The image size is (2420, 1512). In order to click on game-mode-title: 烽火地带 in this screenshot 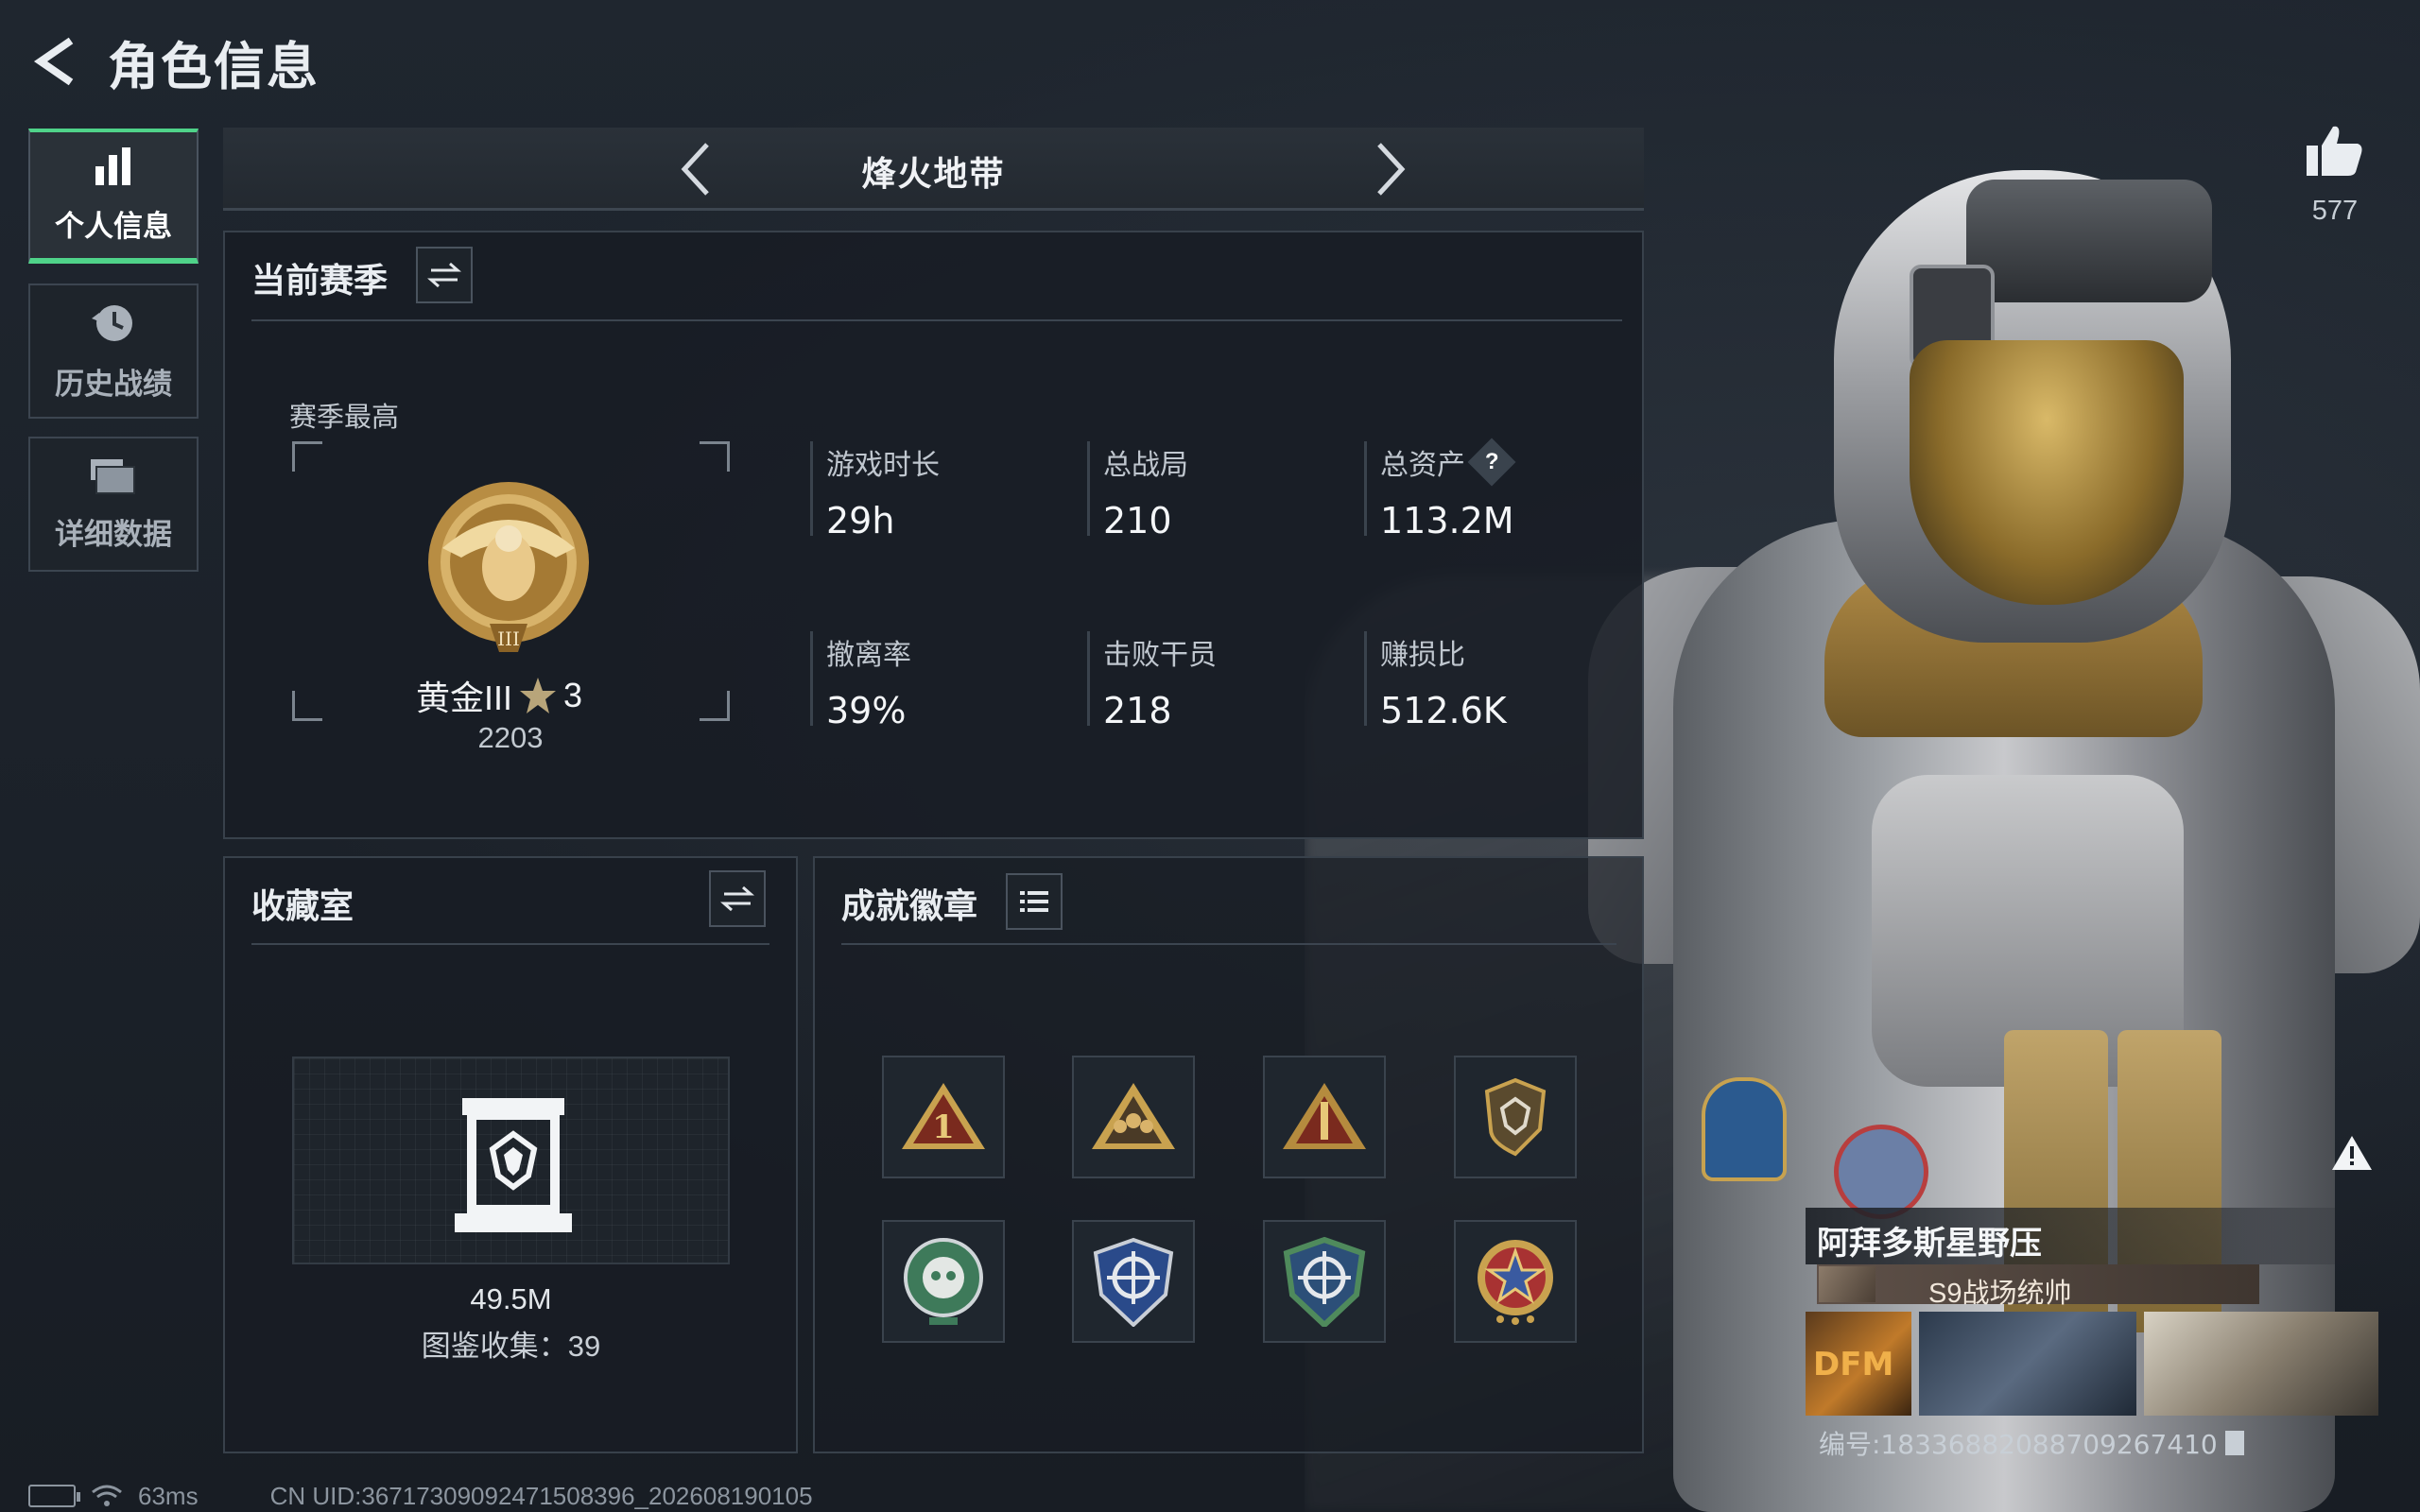, I will do `click(934, 173)`.